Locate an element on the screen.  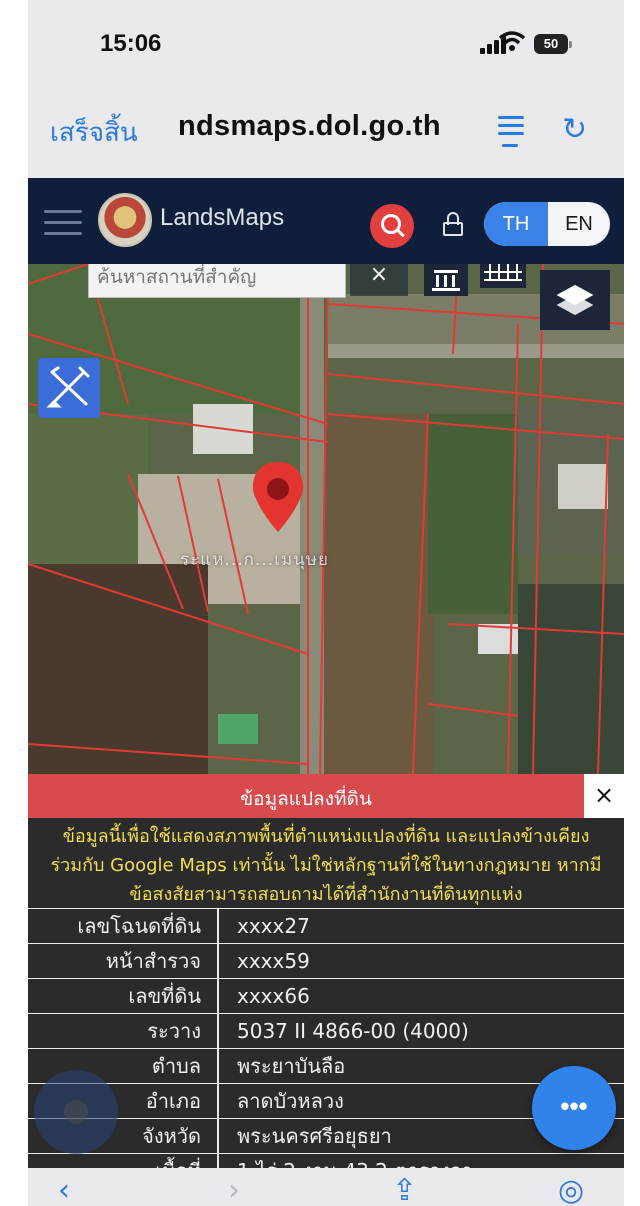
measure-tool-icon is located at coordinates (69, 388).